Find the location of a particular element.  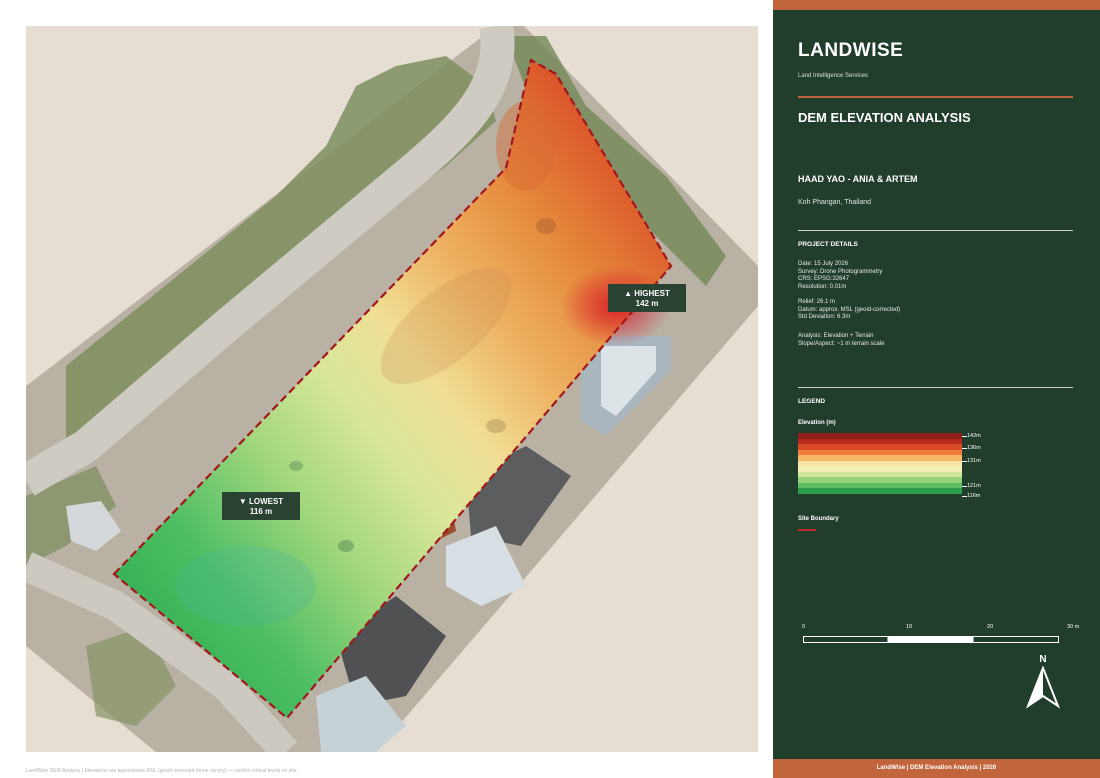

detail-line: CRS: EPSG:32647 is located at coordinates (824, 279).